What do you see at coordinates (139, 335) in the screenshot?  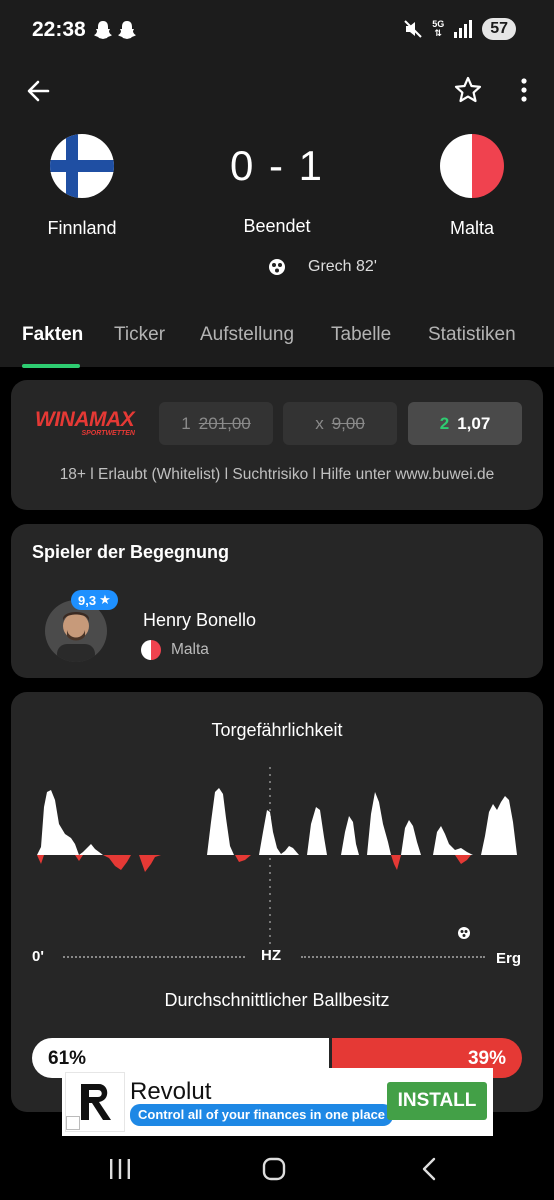 I see `tab-ticker: Ticker` at bounding box center [139, 335].